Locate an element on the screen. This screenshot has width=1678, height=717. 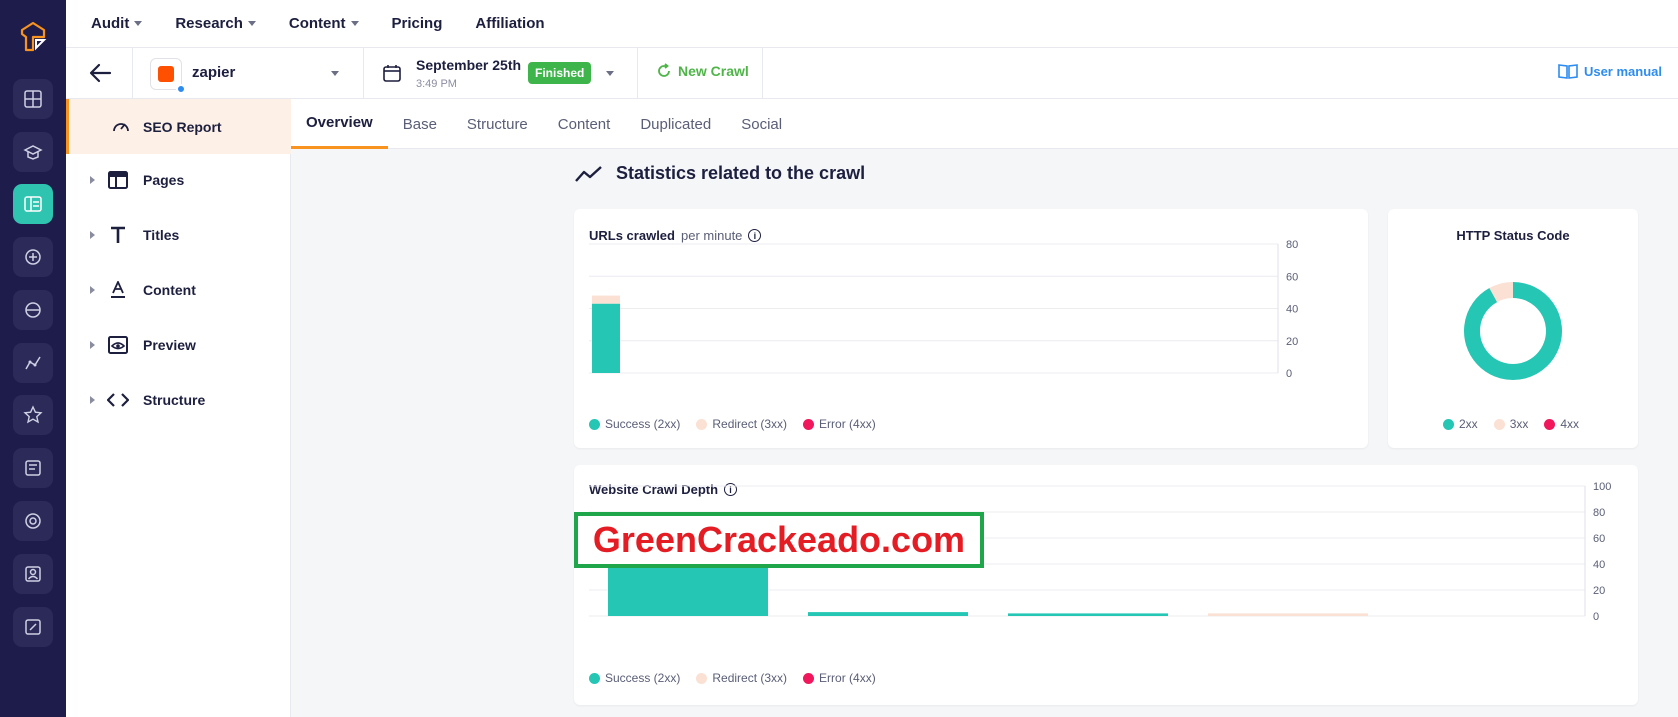
nav-content-label: Content is located at coordinates (317, 23).